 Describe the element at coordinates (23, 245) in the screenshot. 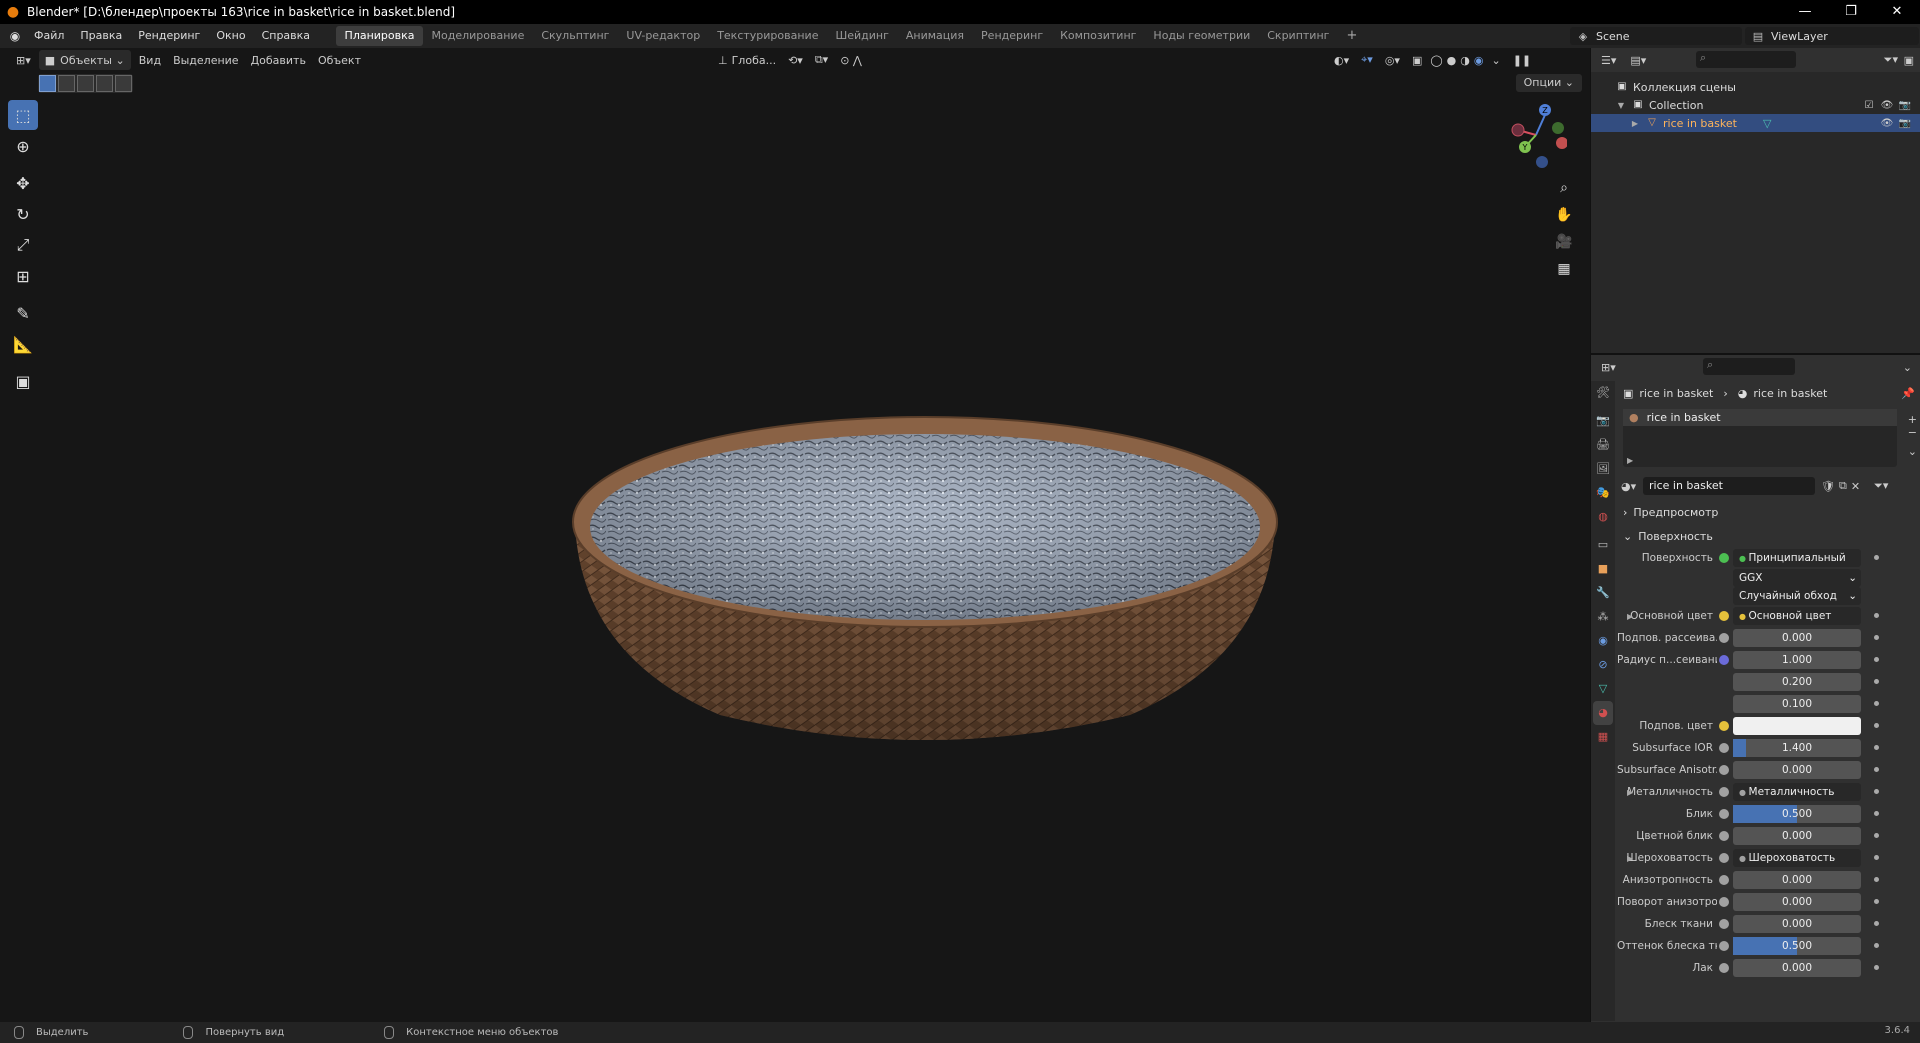

I see `scale-icon: ⤢` at that location.